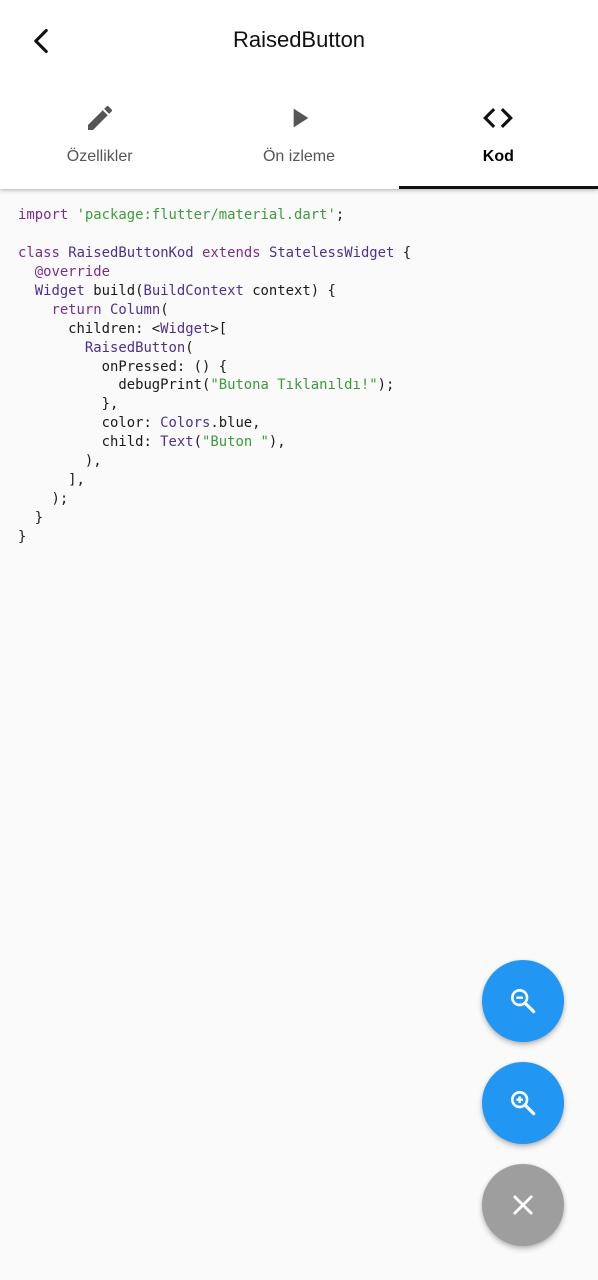 This screenshot has width=598, height=1280. I want to click on code-line: color: Colors.blue,, so click(303, 423).